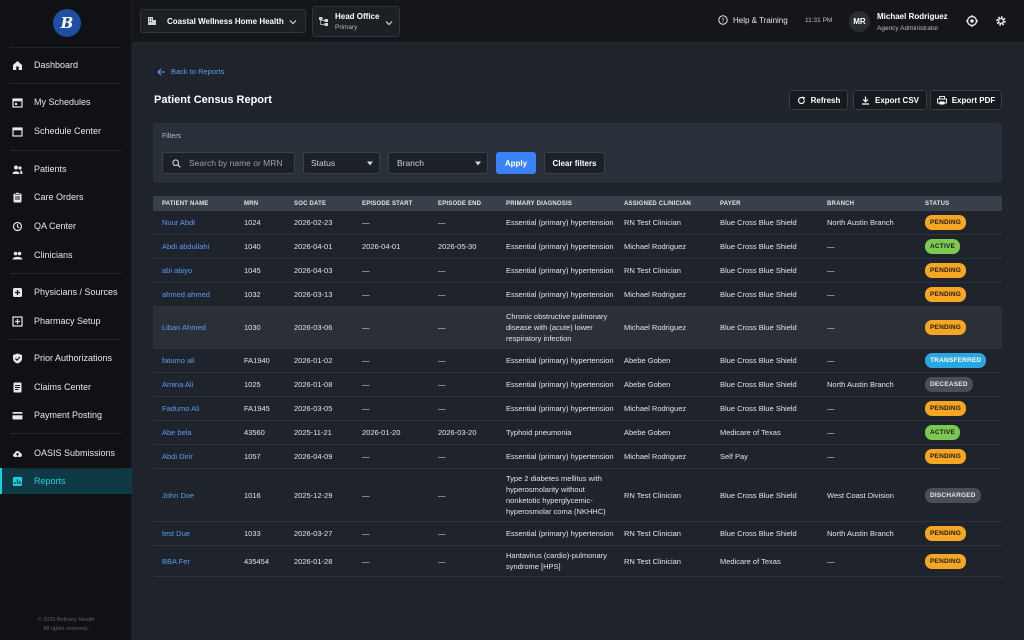 This screenshot has height=640, width=1024. Describe the element at coordinates (463, 384) in the screenshot. I see `end-cell: —` at that location.